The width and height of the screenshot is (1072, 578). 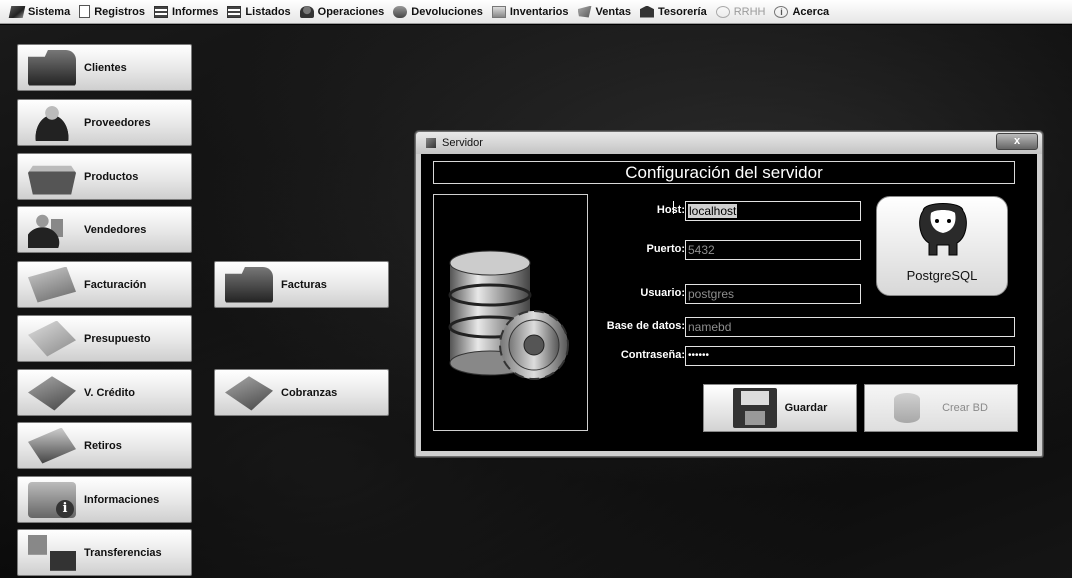 What do you see at coordinates (52, 552) in the screenshot?
I see `transfer-arrows-icon` at bounding box center [52, 552].